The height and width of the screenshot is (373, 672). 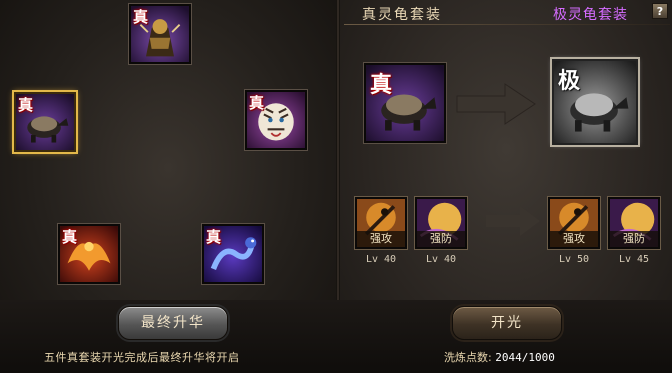 What do you see at coordinates (405, 103) in the screenshot?
I see `current-item-slot: 真` at bounding box center [405, 103].